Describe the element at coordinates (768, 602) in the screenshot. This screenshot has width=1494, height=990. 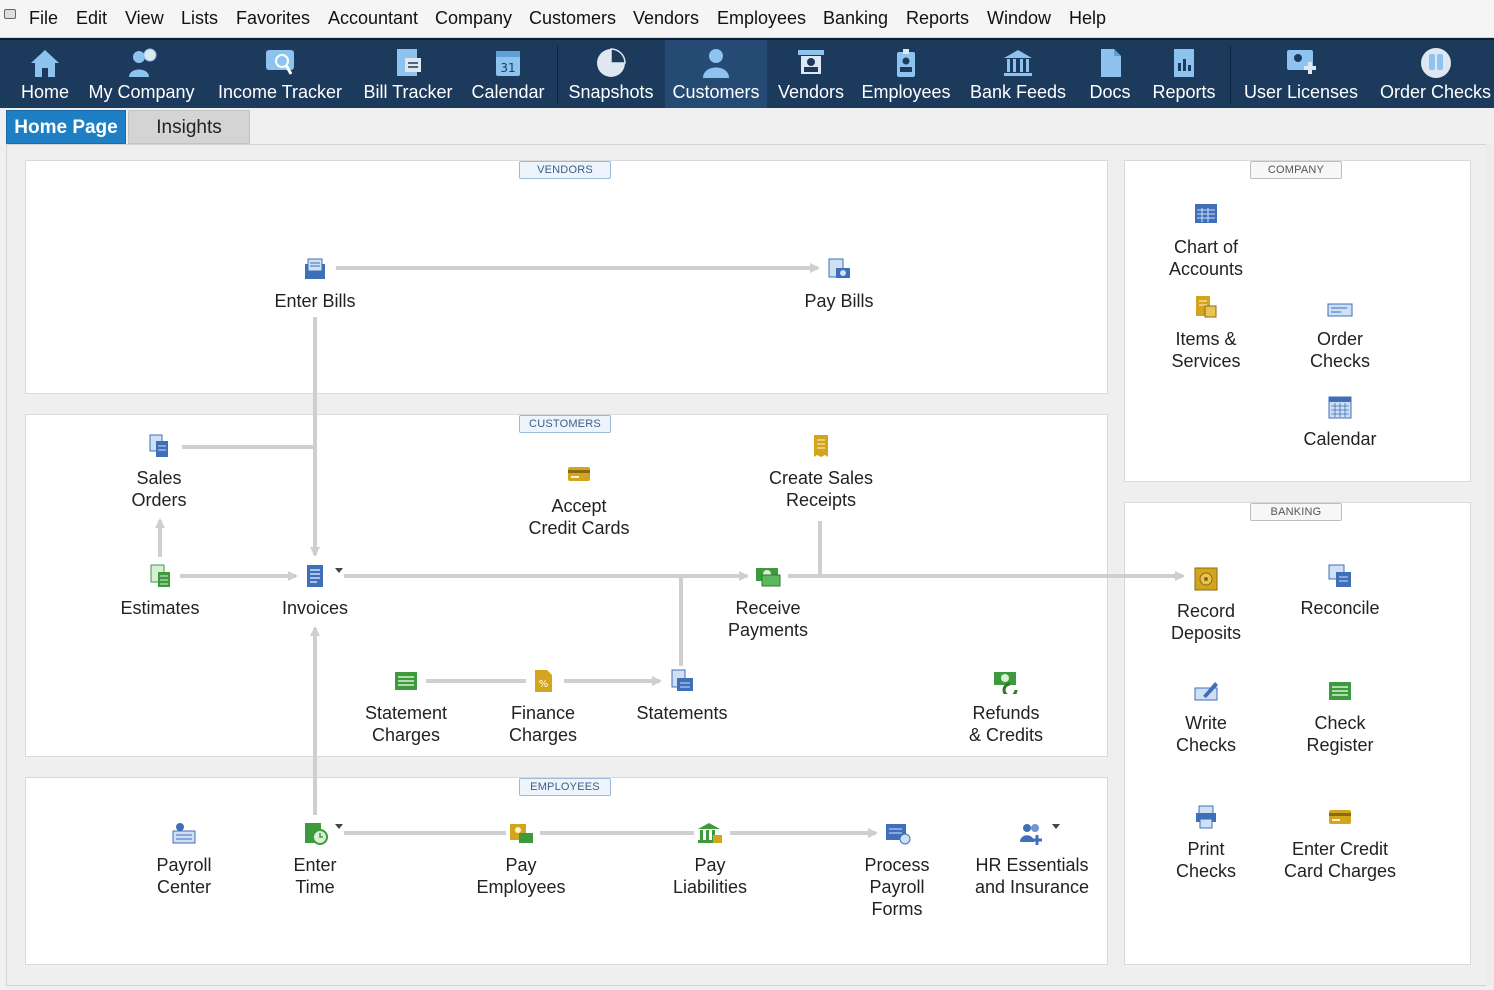
I see `receive-payments-button: Receive Payments` at that location.